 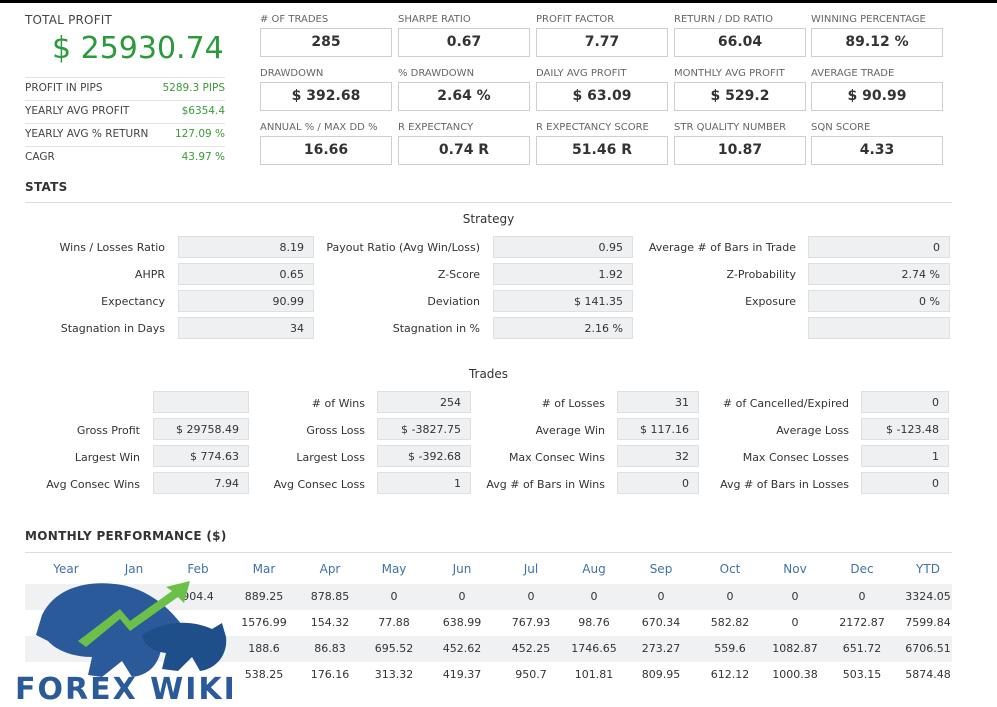 I want to click on col-nov: Nov, so click(x=795, y=569).